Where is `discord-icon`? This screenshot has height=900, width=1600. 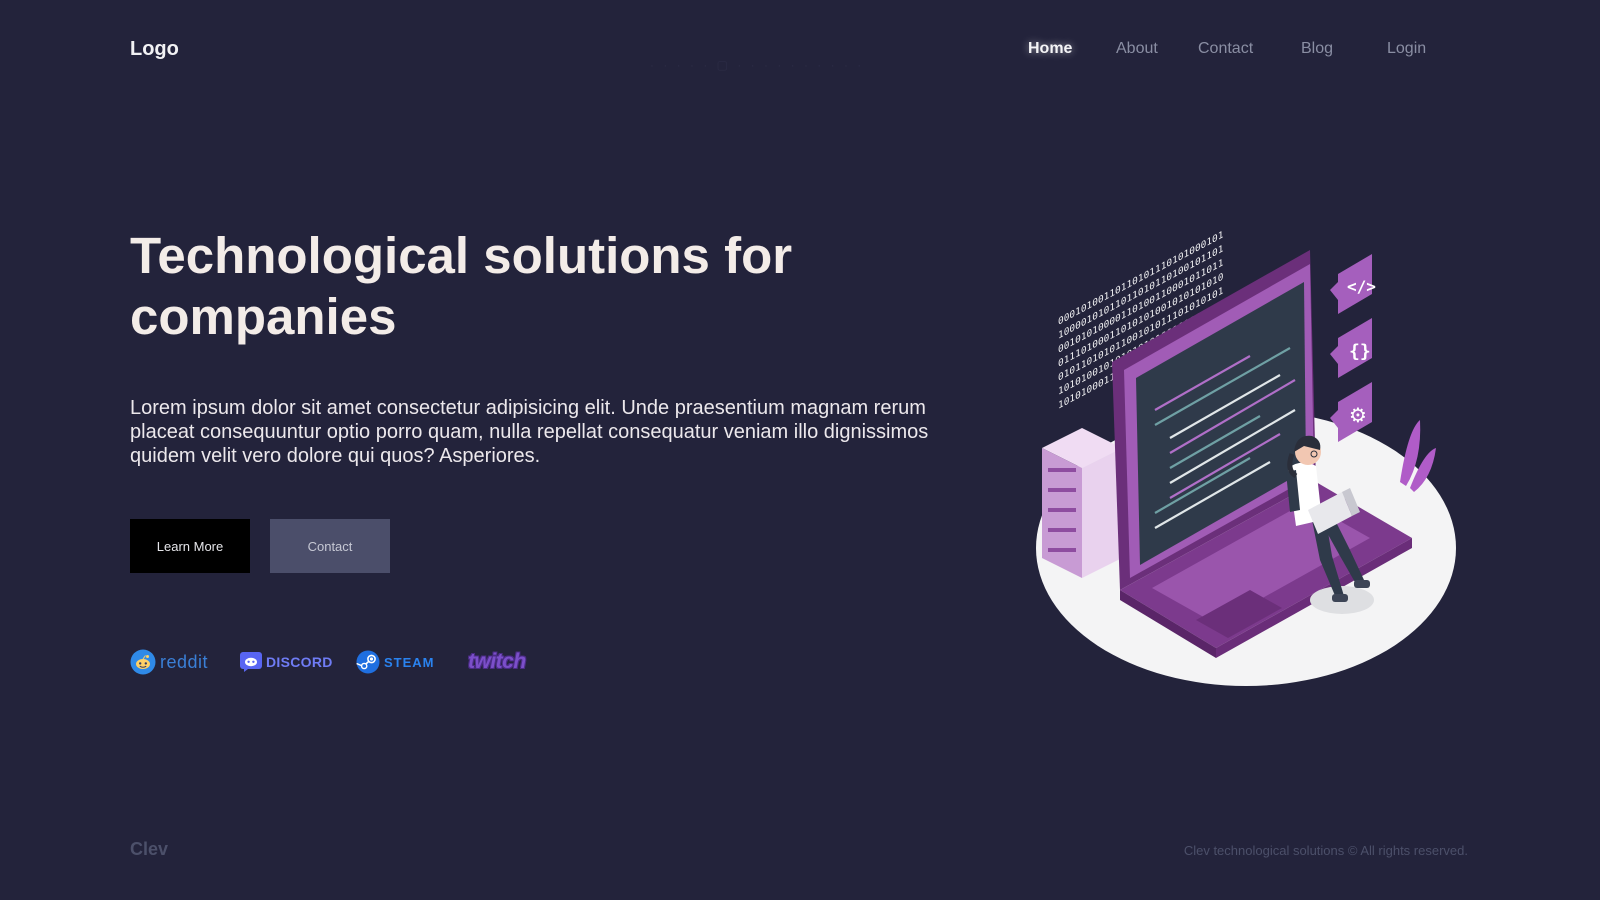 discord-icon is located at coordinates (251, 662).